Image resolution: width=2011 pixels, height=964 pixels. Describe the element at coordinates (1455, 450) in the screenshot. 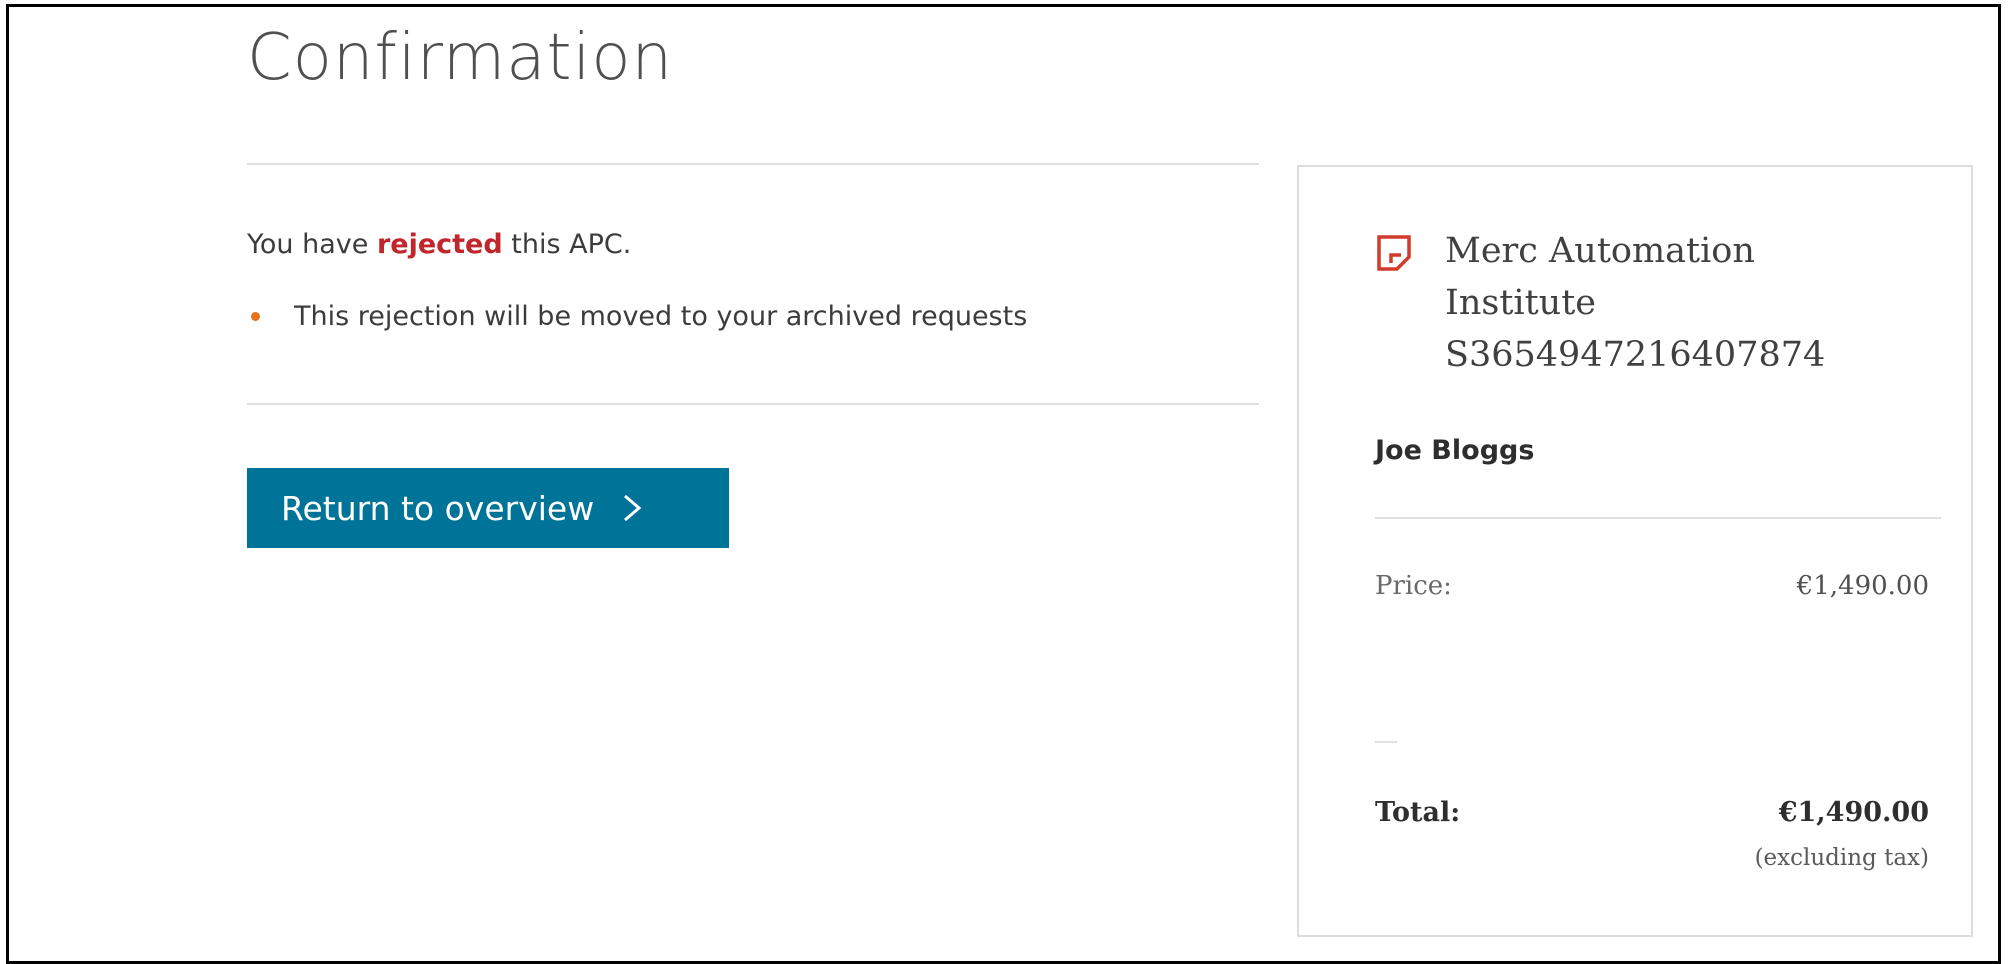

I see `author-name: Joe Bloggs` at that location.